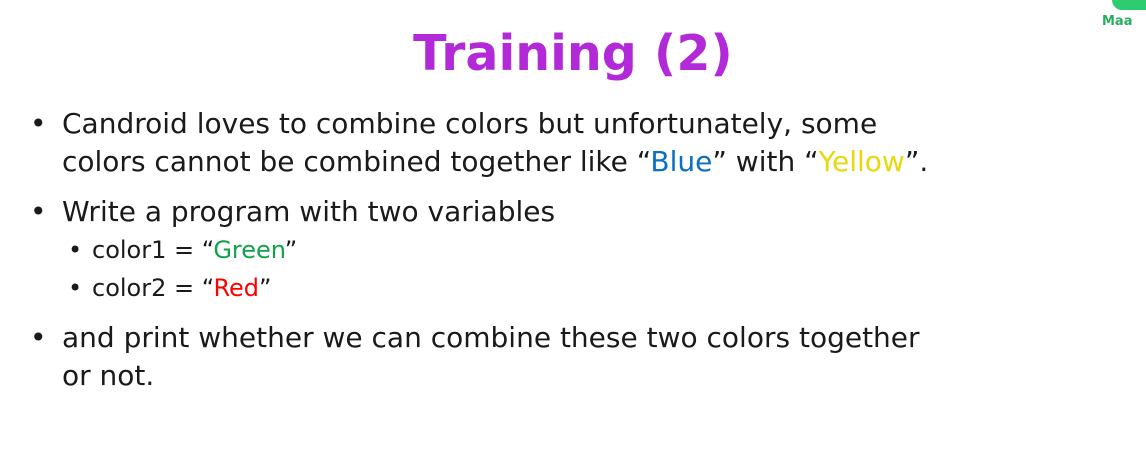  Describe the element at coordinates (153, 288) in the screenshot. I see `variable-assignment: color2 = “` at that location.